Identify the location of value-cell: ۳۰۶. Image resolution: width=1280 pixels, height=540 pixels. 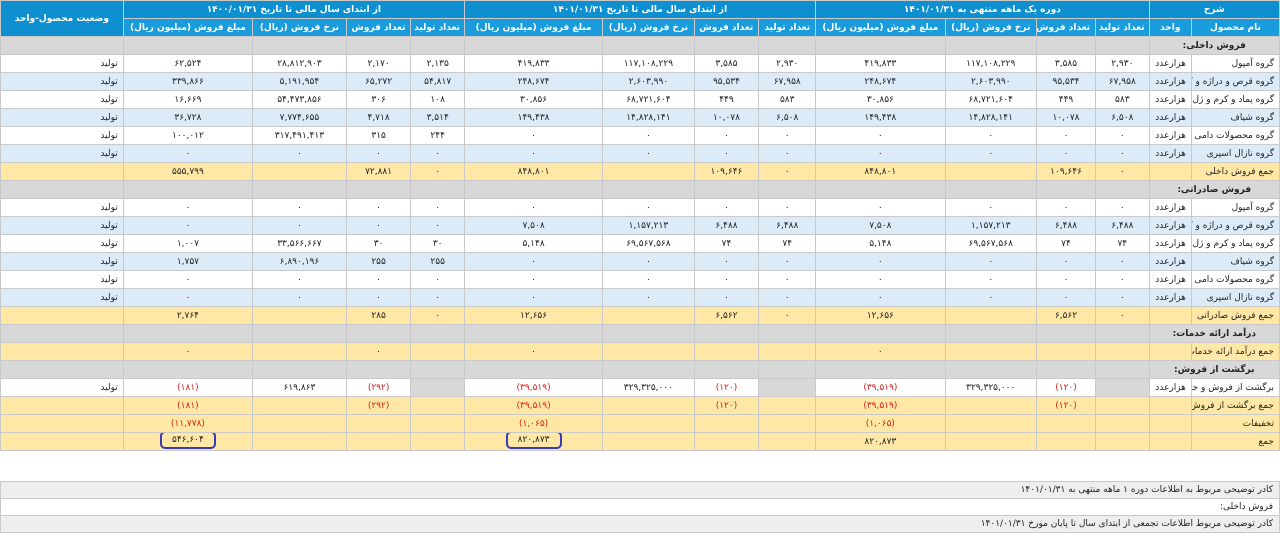
(378, 99).